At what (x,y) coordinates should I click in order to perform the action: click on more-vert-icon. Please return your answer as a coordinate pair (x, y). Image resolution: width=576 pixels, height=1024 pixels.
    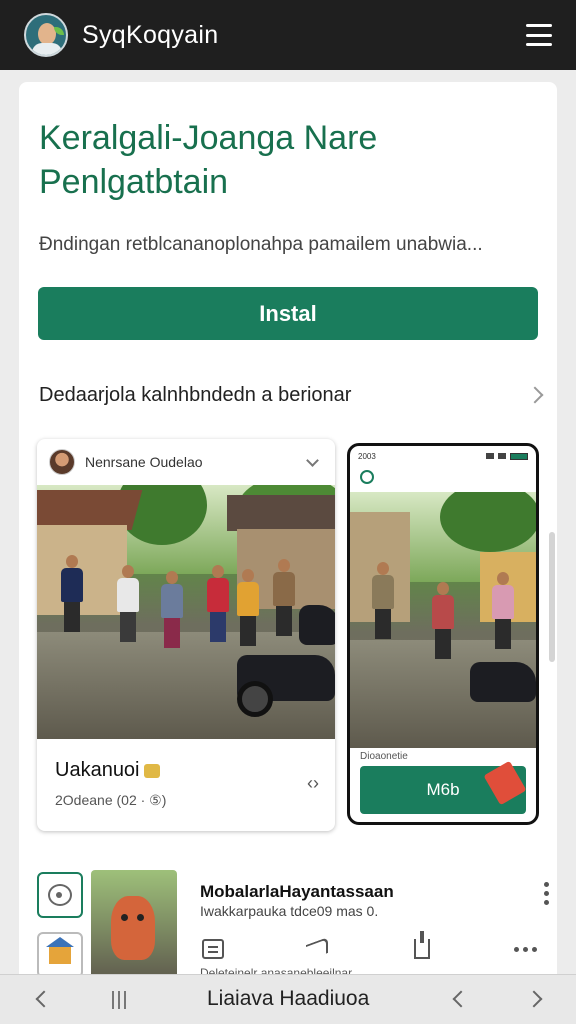
    Looking at the image, I should click on (546, 893).